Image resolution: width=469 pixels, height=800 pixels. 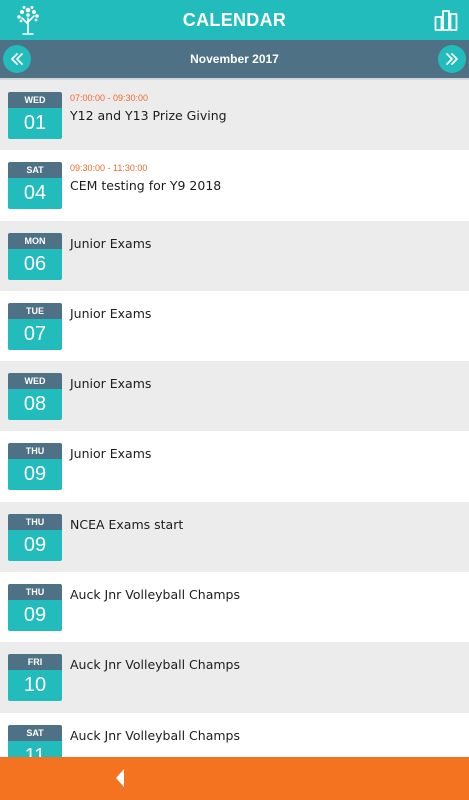 I want to click on buildings-icon, so click(x=446, y=20).